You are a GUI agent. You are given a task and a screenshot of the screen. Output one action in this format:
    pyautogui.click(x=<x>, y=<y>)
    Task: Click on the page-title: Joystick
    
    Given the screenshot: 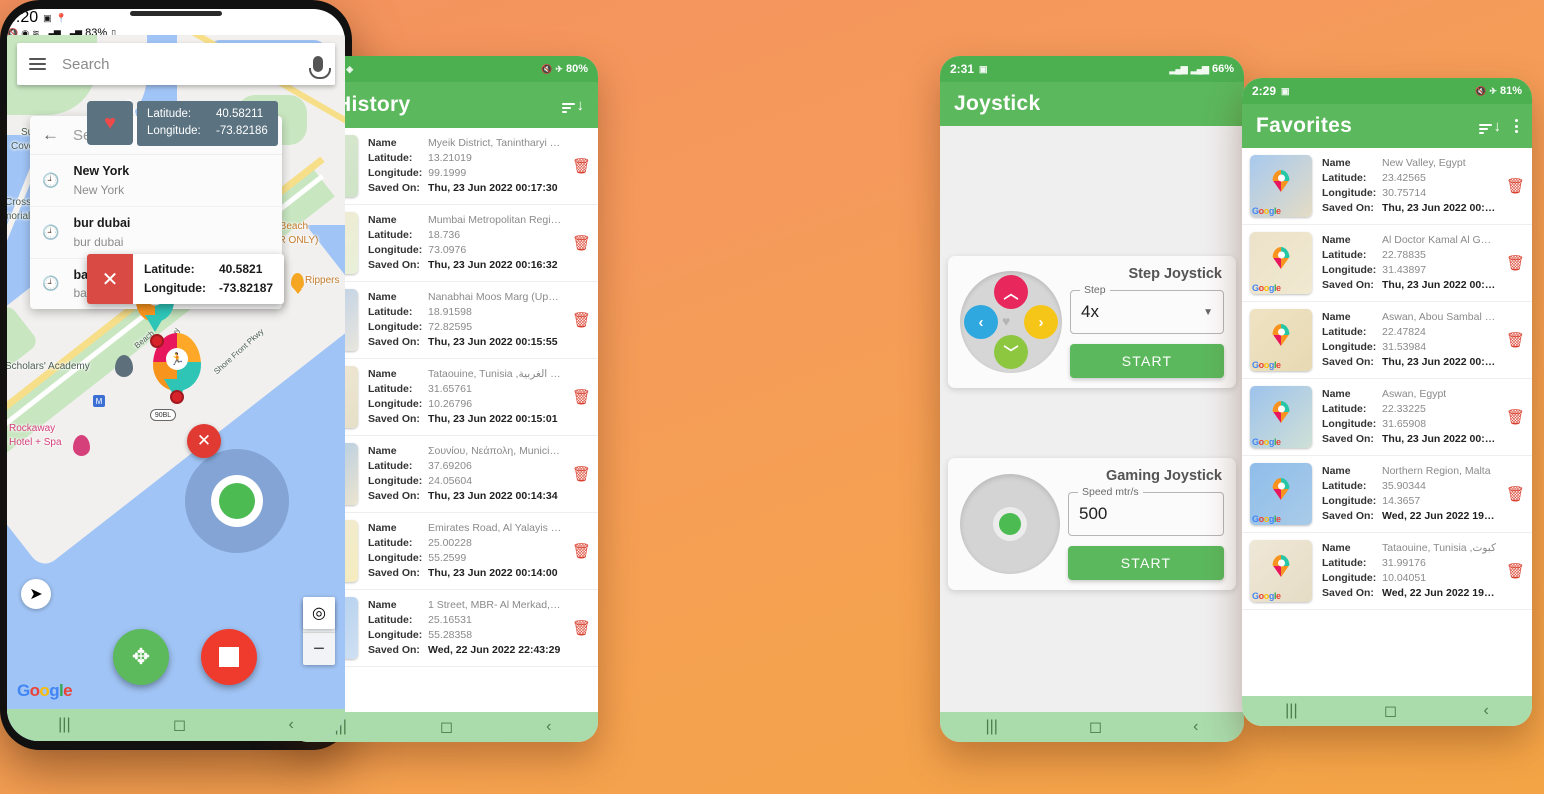 What is the action you would take?
    pyautogui.click(x=997, y=103)
    